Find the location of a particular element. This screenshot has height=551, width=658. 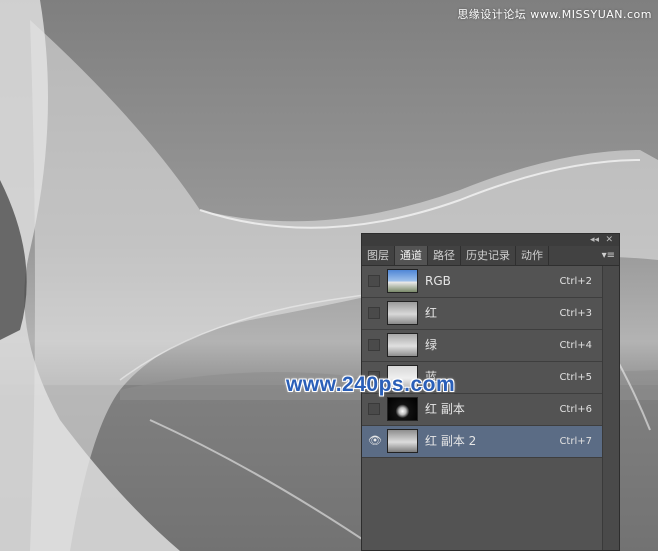

channel-row-red-copy-2: 👁 红 副本 2 Ctrl+7 is located at coordinates (483, 442).